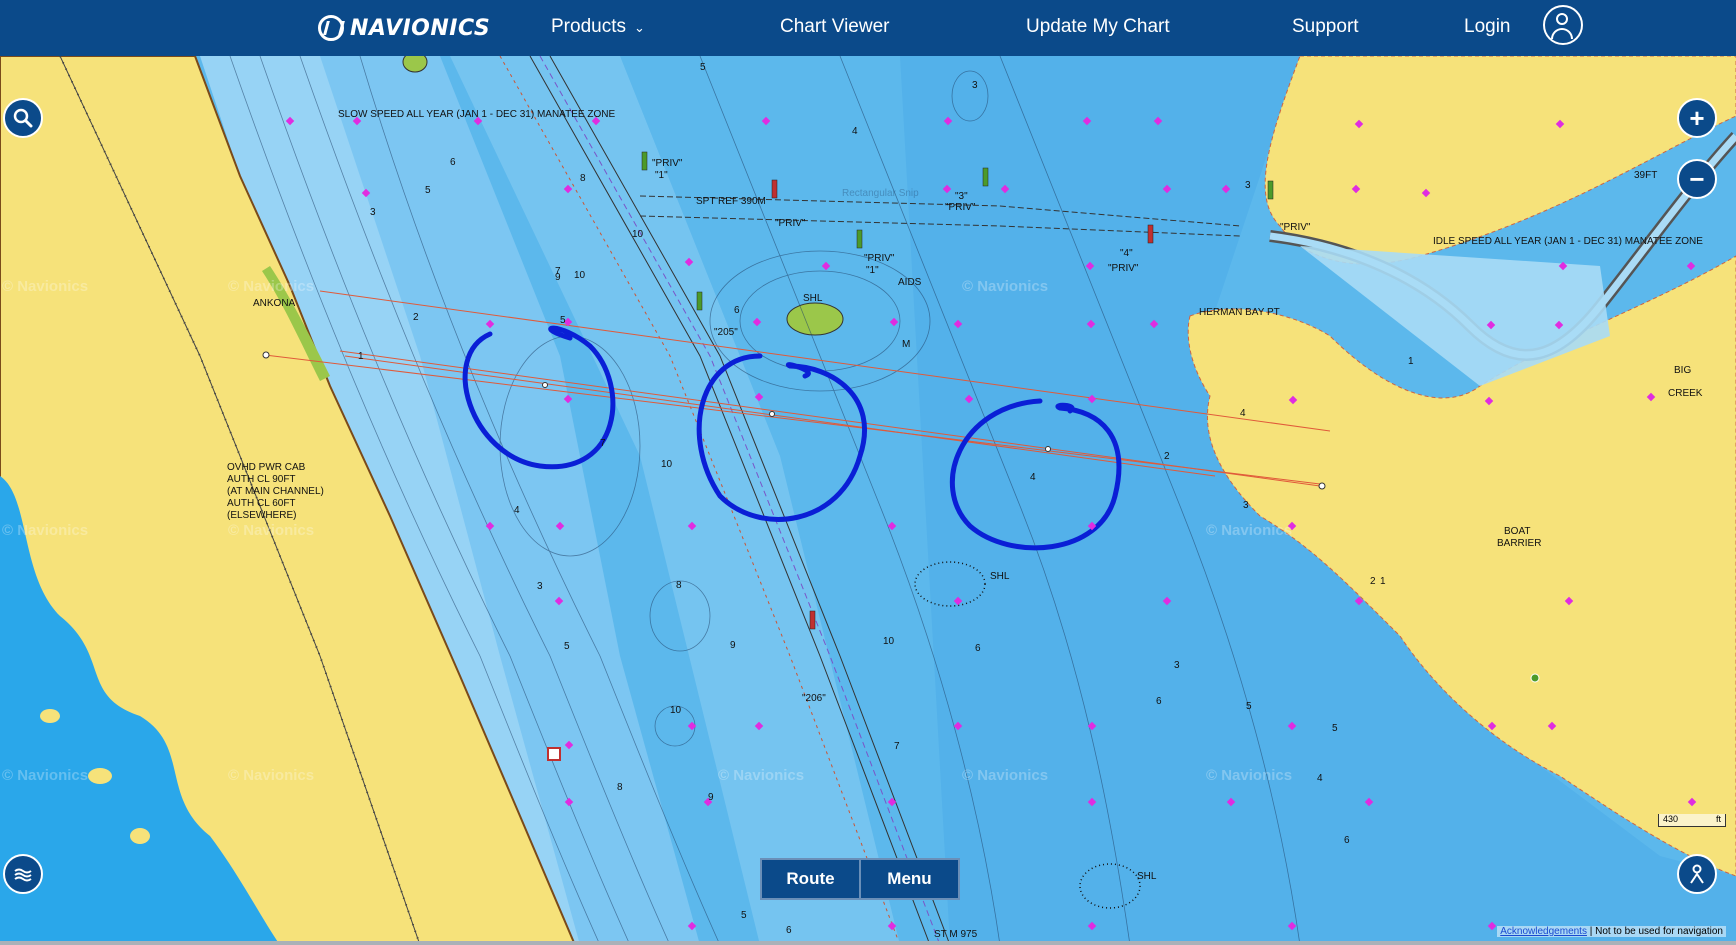 This screenshot has height=945, width=1736. What do you see at coordinates (420, 28) in the screenshot?
I see `brand-name: NAVIONICS` at bounding box center [420, 28].